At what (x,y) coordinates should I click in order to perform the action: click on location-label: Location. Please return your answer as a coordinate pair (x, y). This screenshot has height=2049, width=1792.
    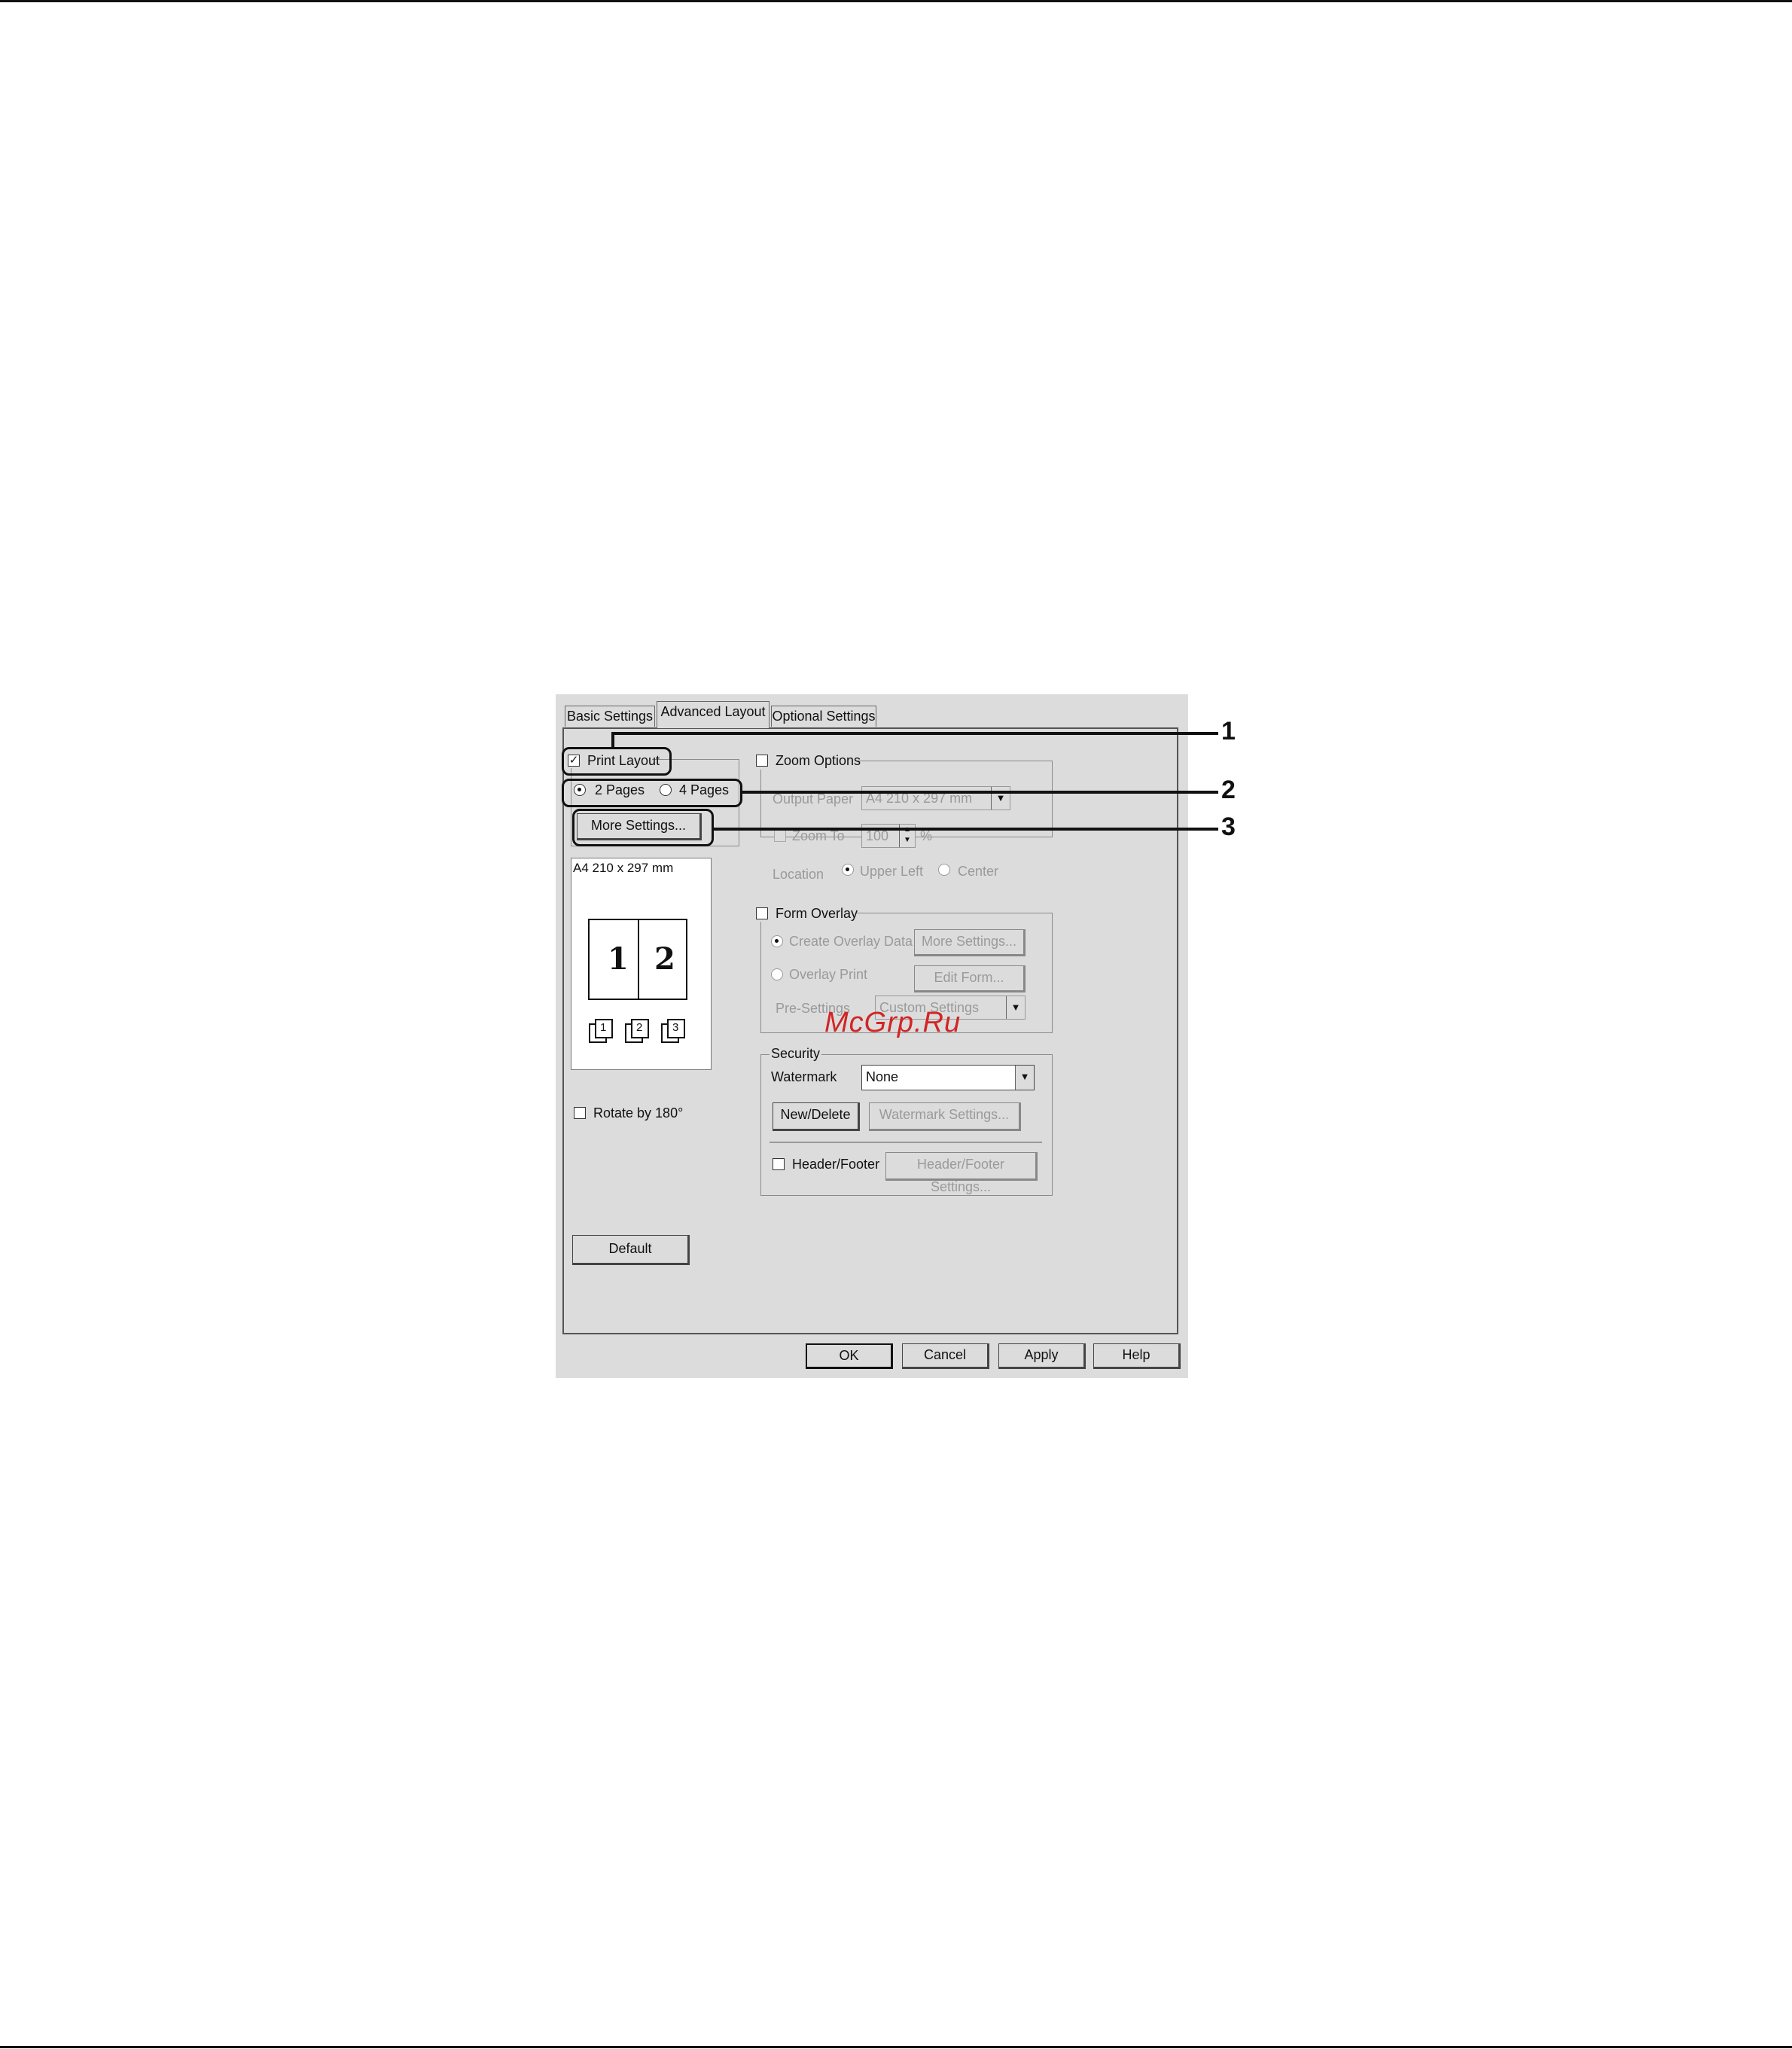
    Looking at the image, I should click on (798, 874).